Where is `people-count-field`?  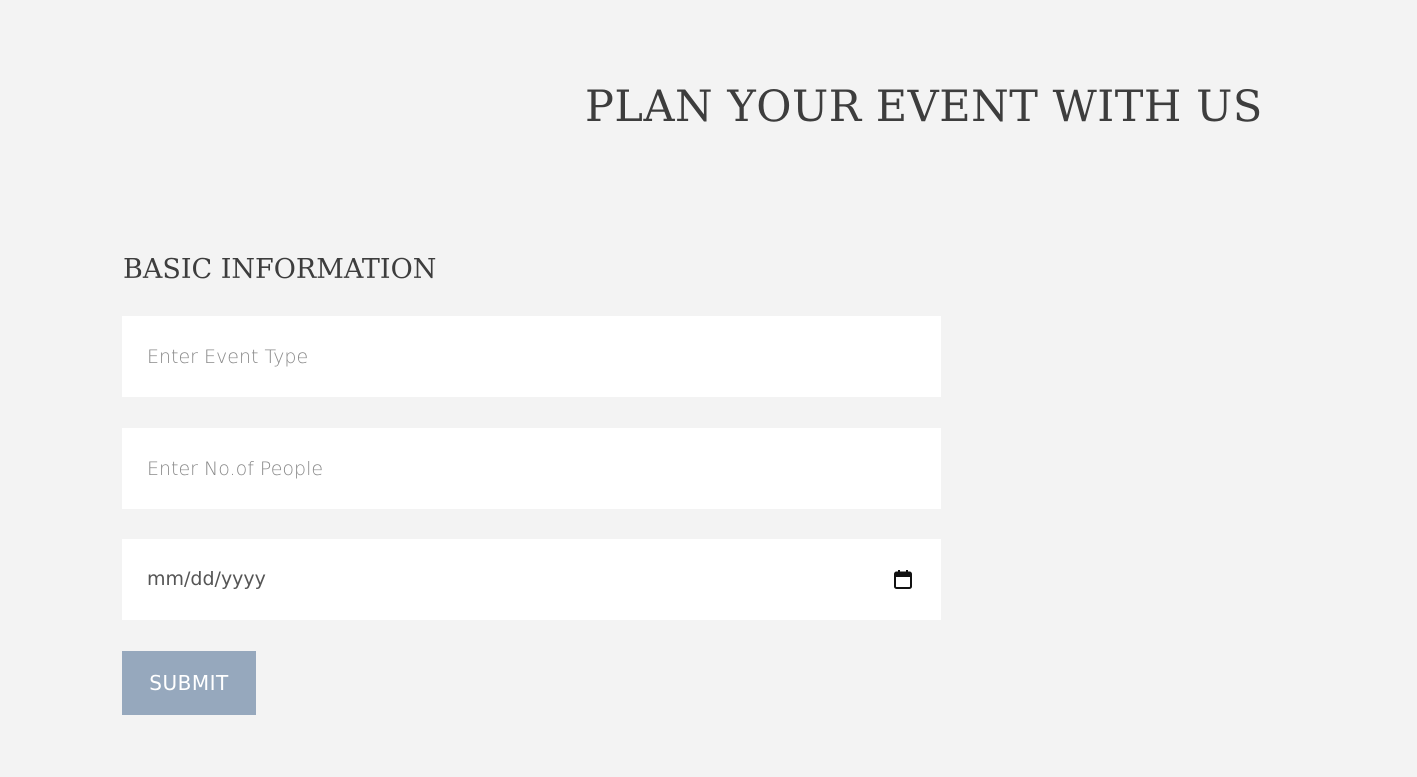
people-count-field is located at coordinates (531, 468).